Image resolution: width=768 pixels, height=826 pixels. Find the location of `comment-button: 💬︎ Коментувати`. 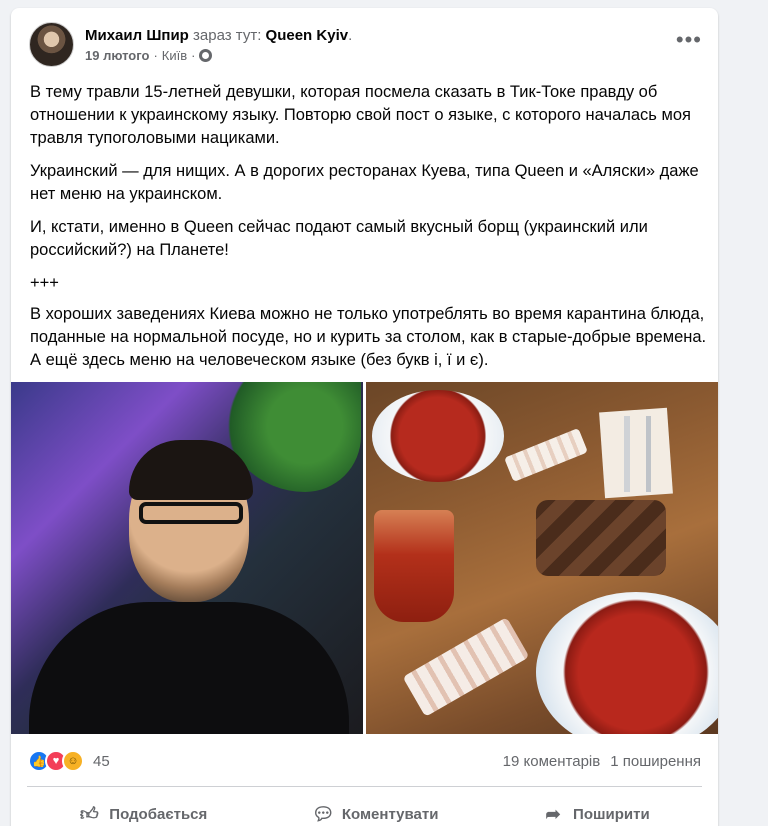

comment-button: 💬︎ Коментувати is located at coordinates (375, 812).